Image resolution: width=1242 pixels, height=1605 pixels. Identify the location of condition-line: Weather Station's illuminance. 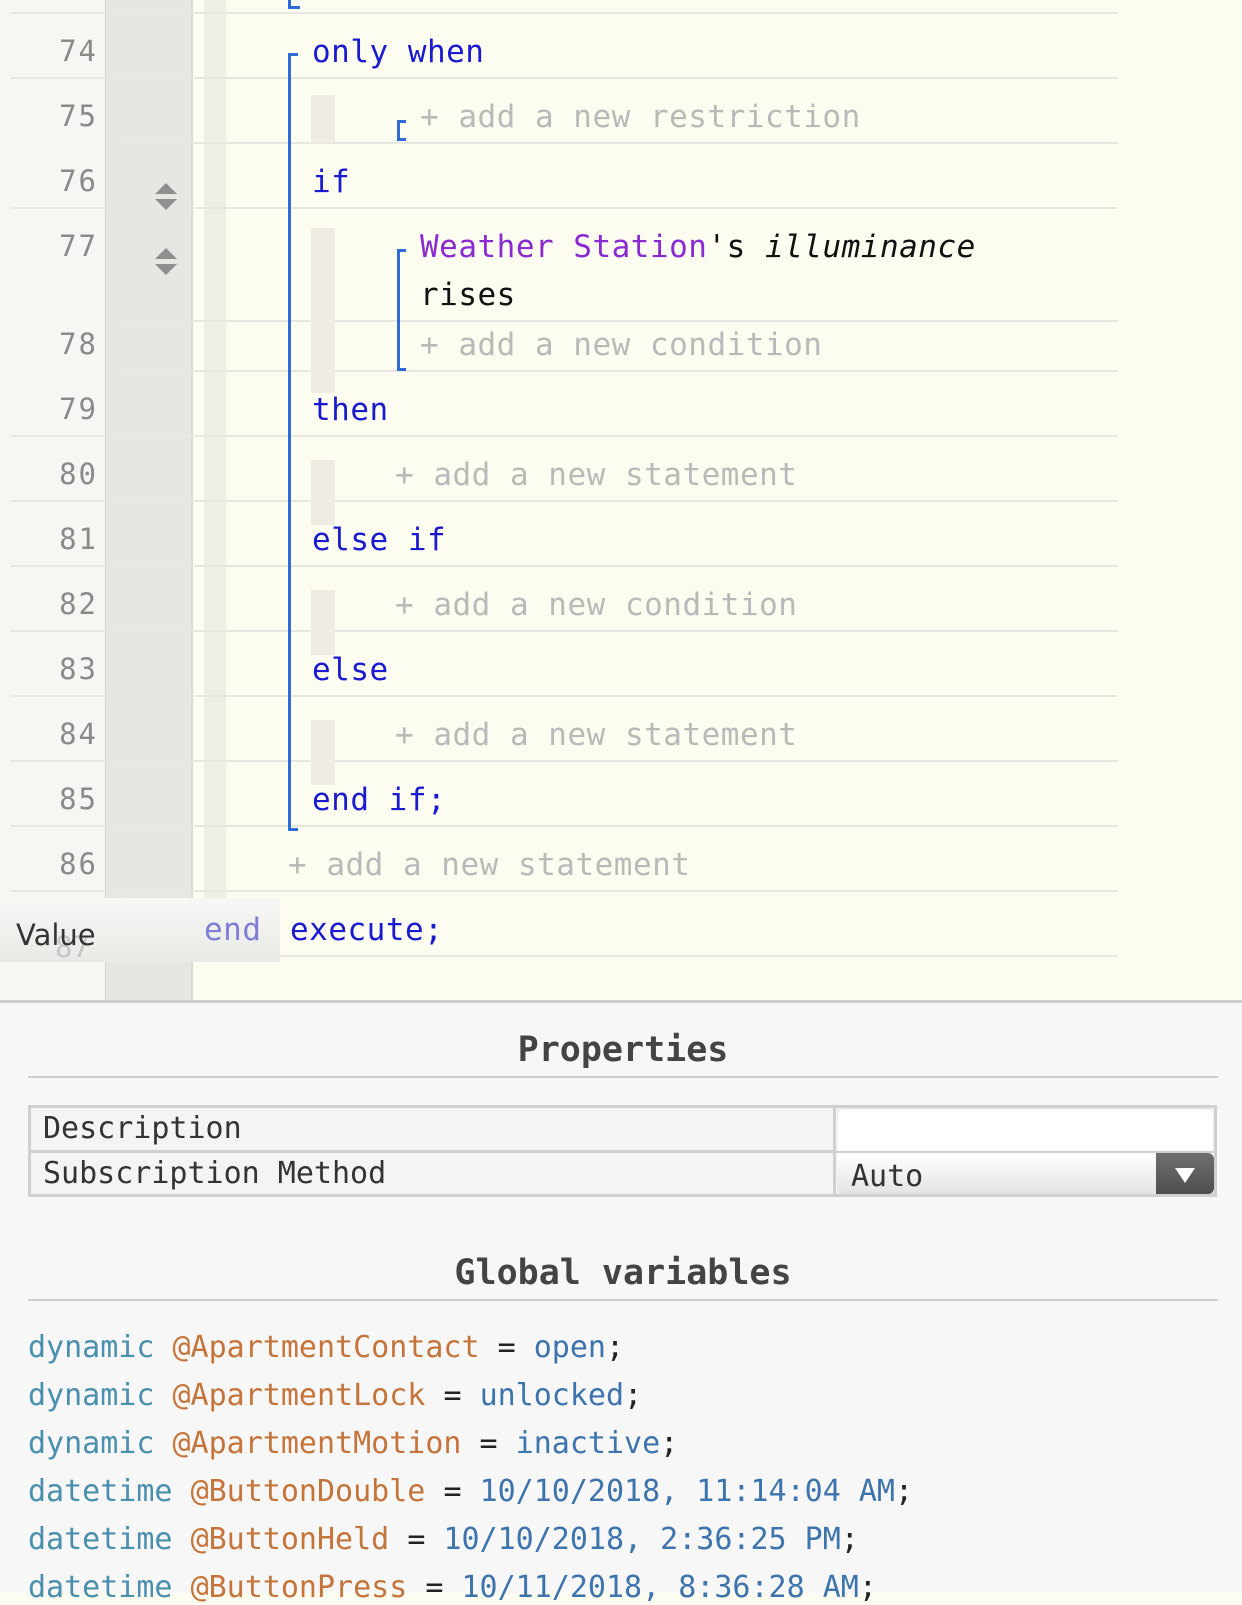
(698, 247).